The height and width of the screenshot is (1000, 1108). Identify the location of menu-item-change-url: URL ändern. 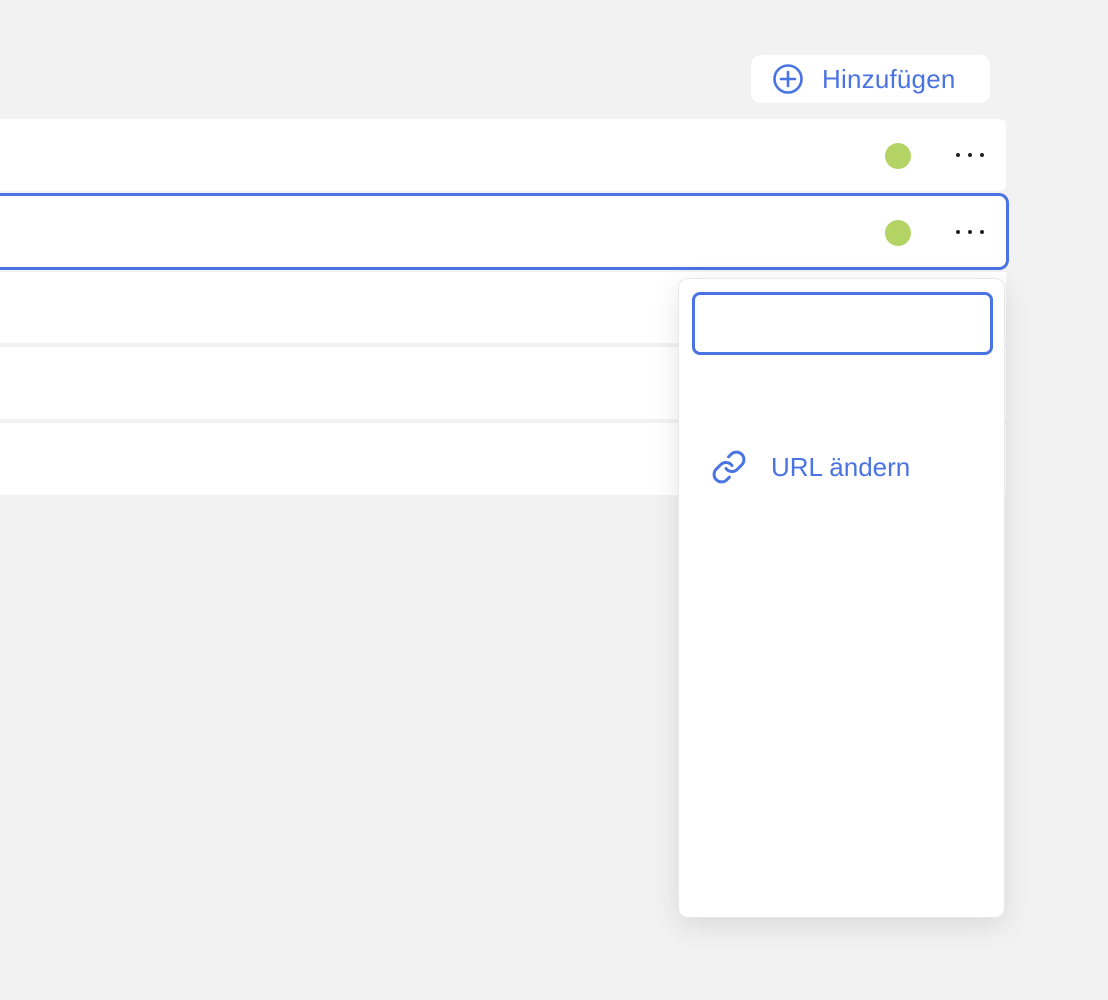
(810, 467).